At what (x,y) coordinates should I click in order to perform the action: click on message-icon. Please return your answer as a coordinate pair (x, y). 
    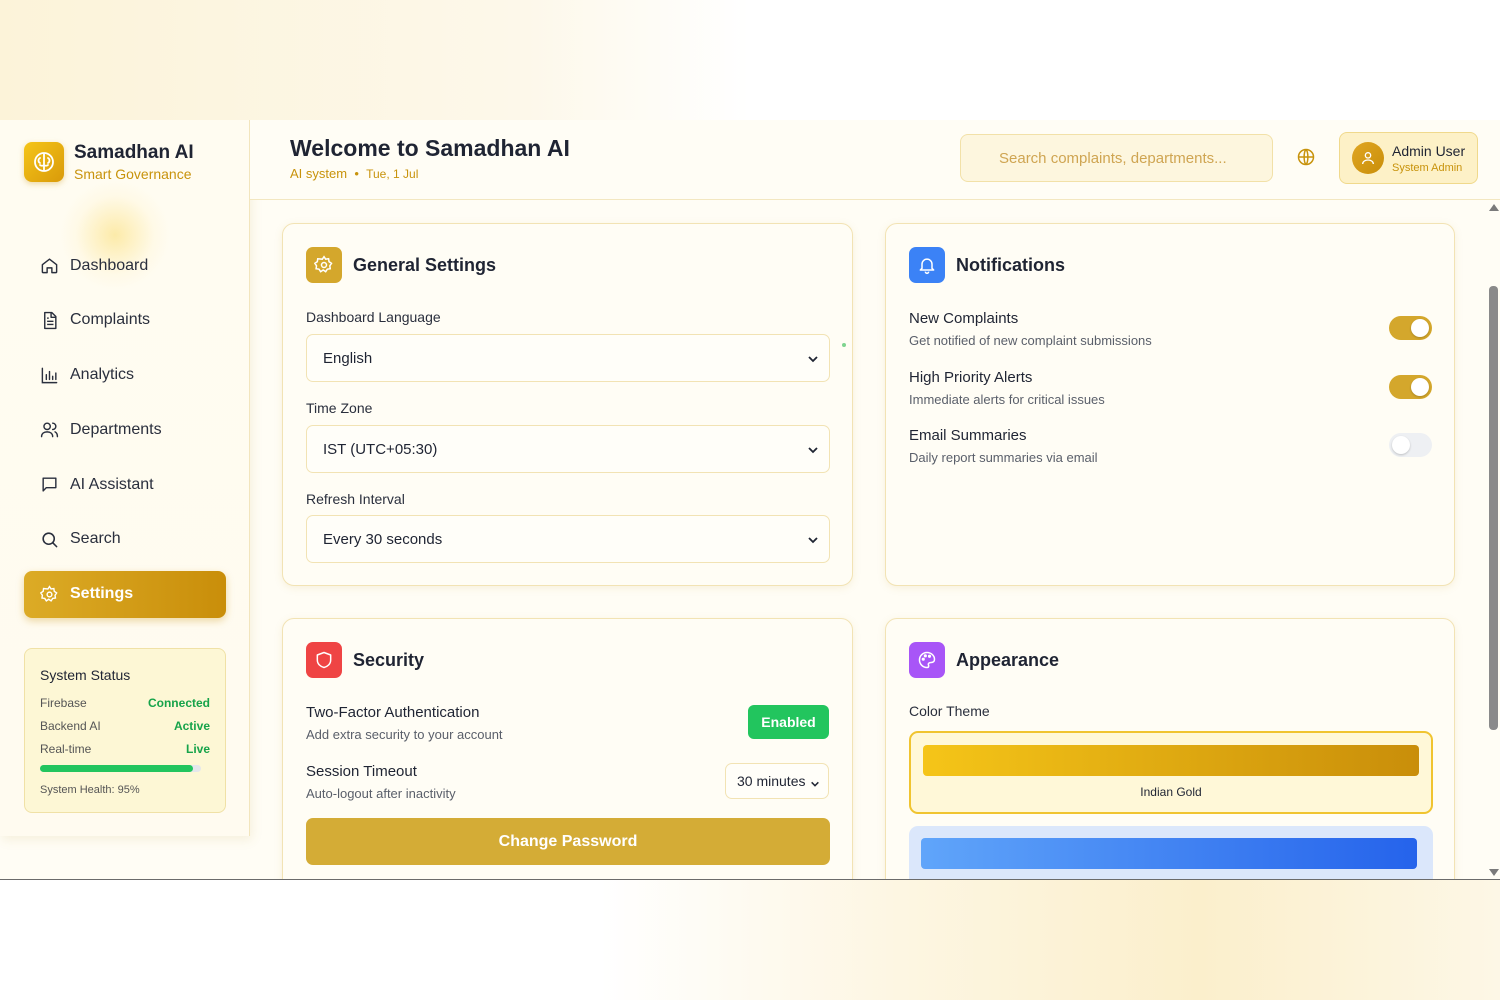
    Looking at the image, I should click on (49, 485).